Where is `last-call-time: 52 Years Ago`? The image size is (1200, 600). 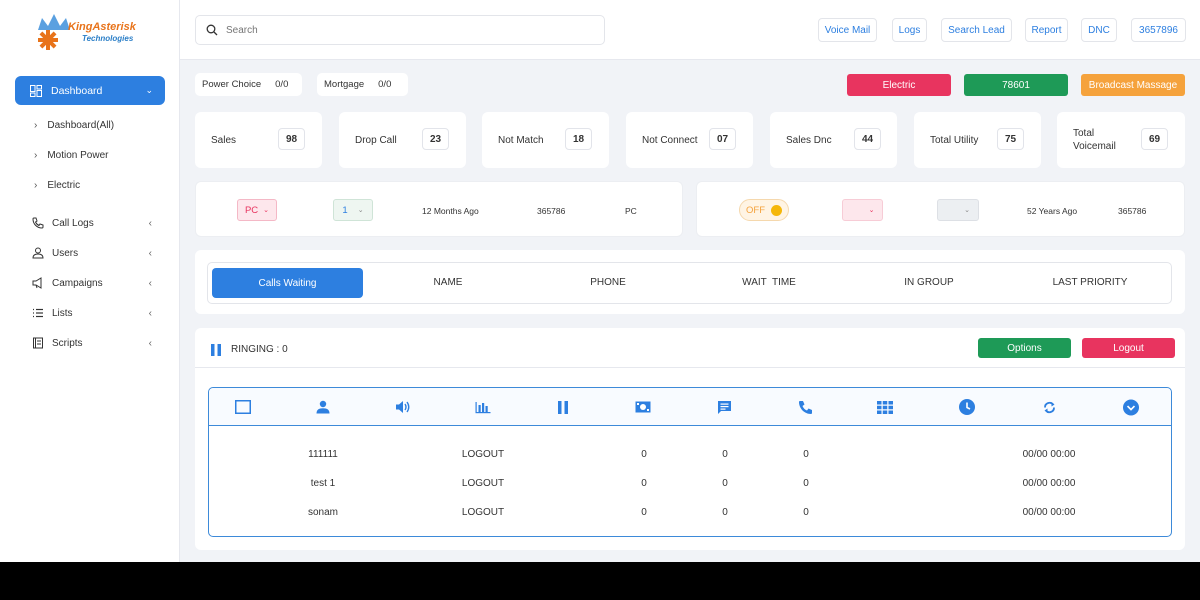
last-call-time: 52 Years Ago is located at coordinates (1052, 211).